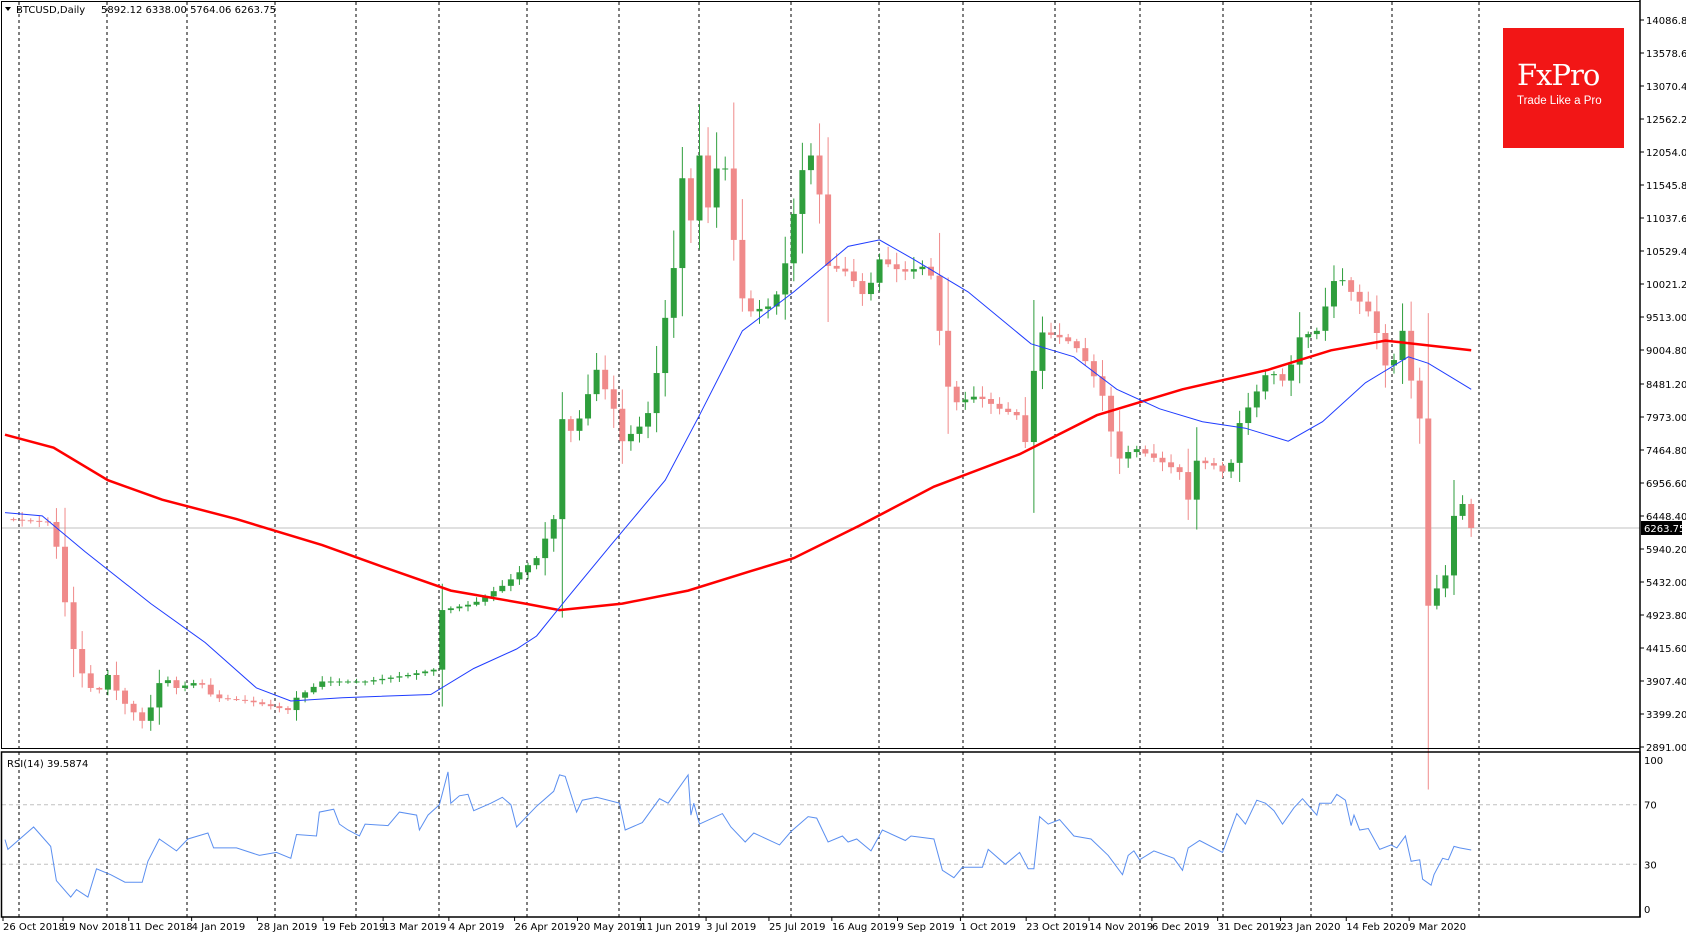 This screenshot has width=1686, height=933. I want to click on price-tick-label: 7464.80, so click(1666, 451).